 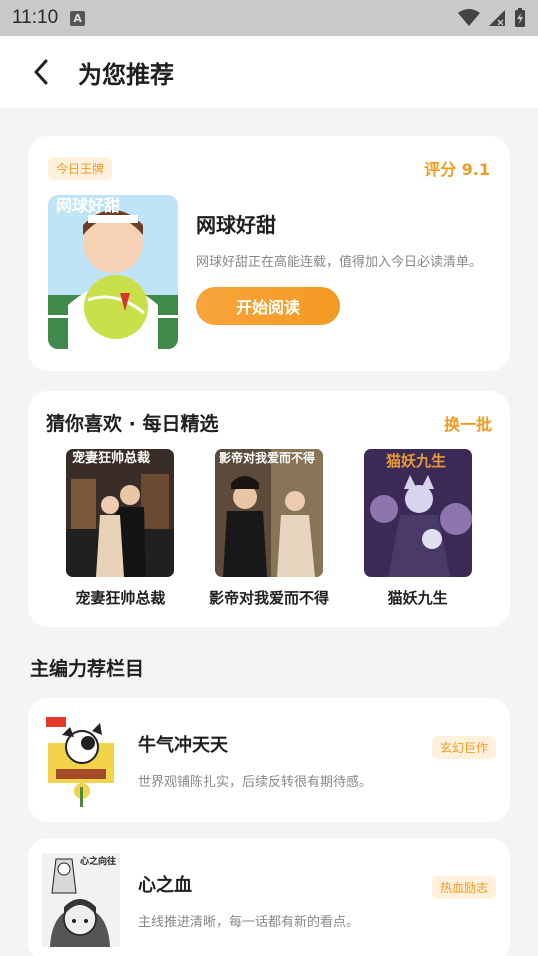 What do you see at coordinates (417, 513) in the screenshot?
I see `book-cover: 猫妖九生` at bounding box center [417, 513].